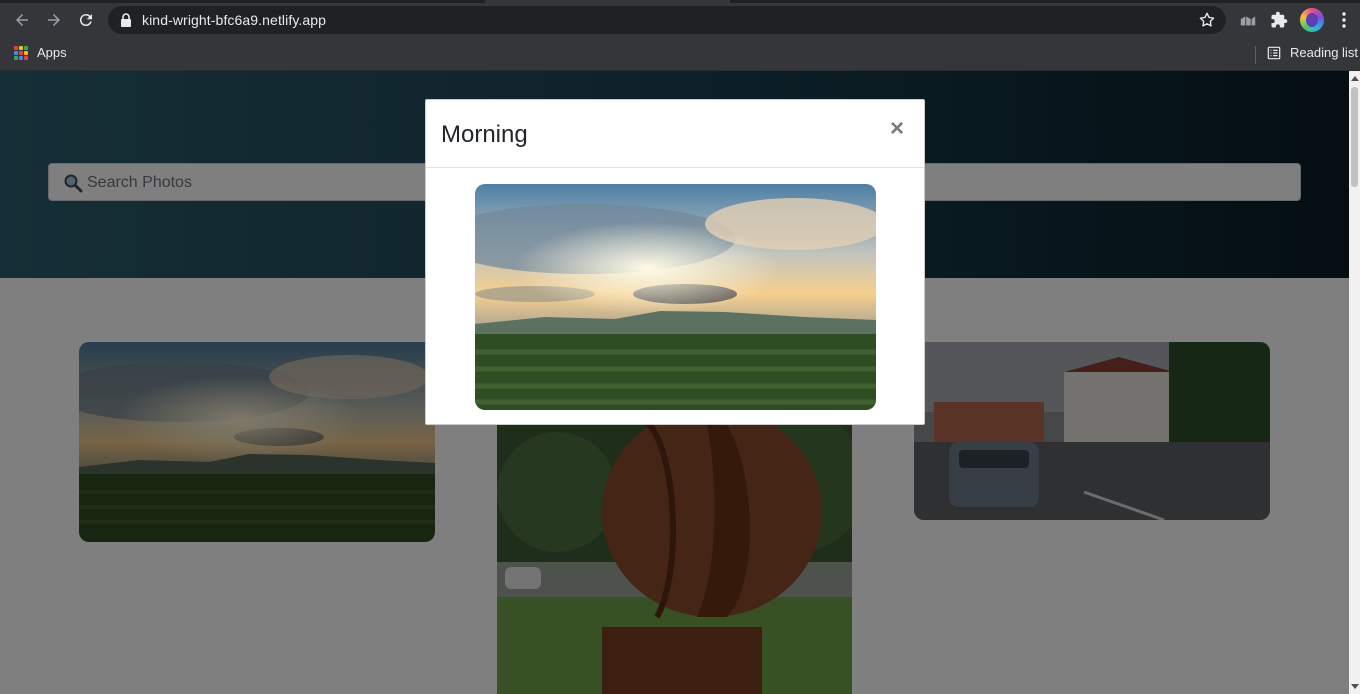  I want to click on reading-list-icon, so click(1274, 52).